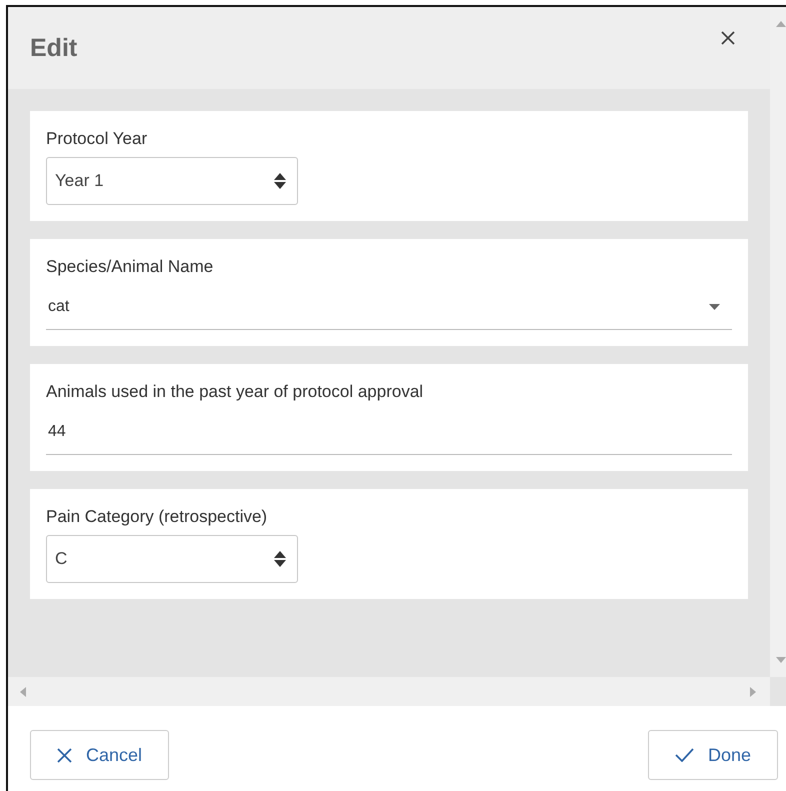  Describe the element at coordinates (389, 307) in the screenshot. I see `dropdown-field: cat` at that location.